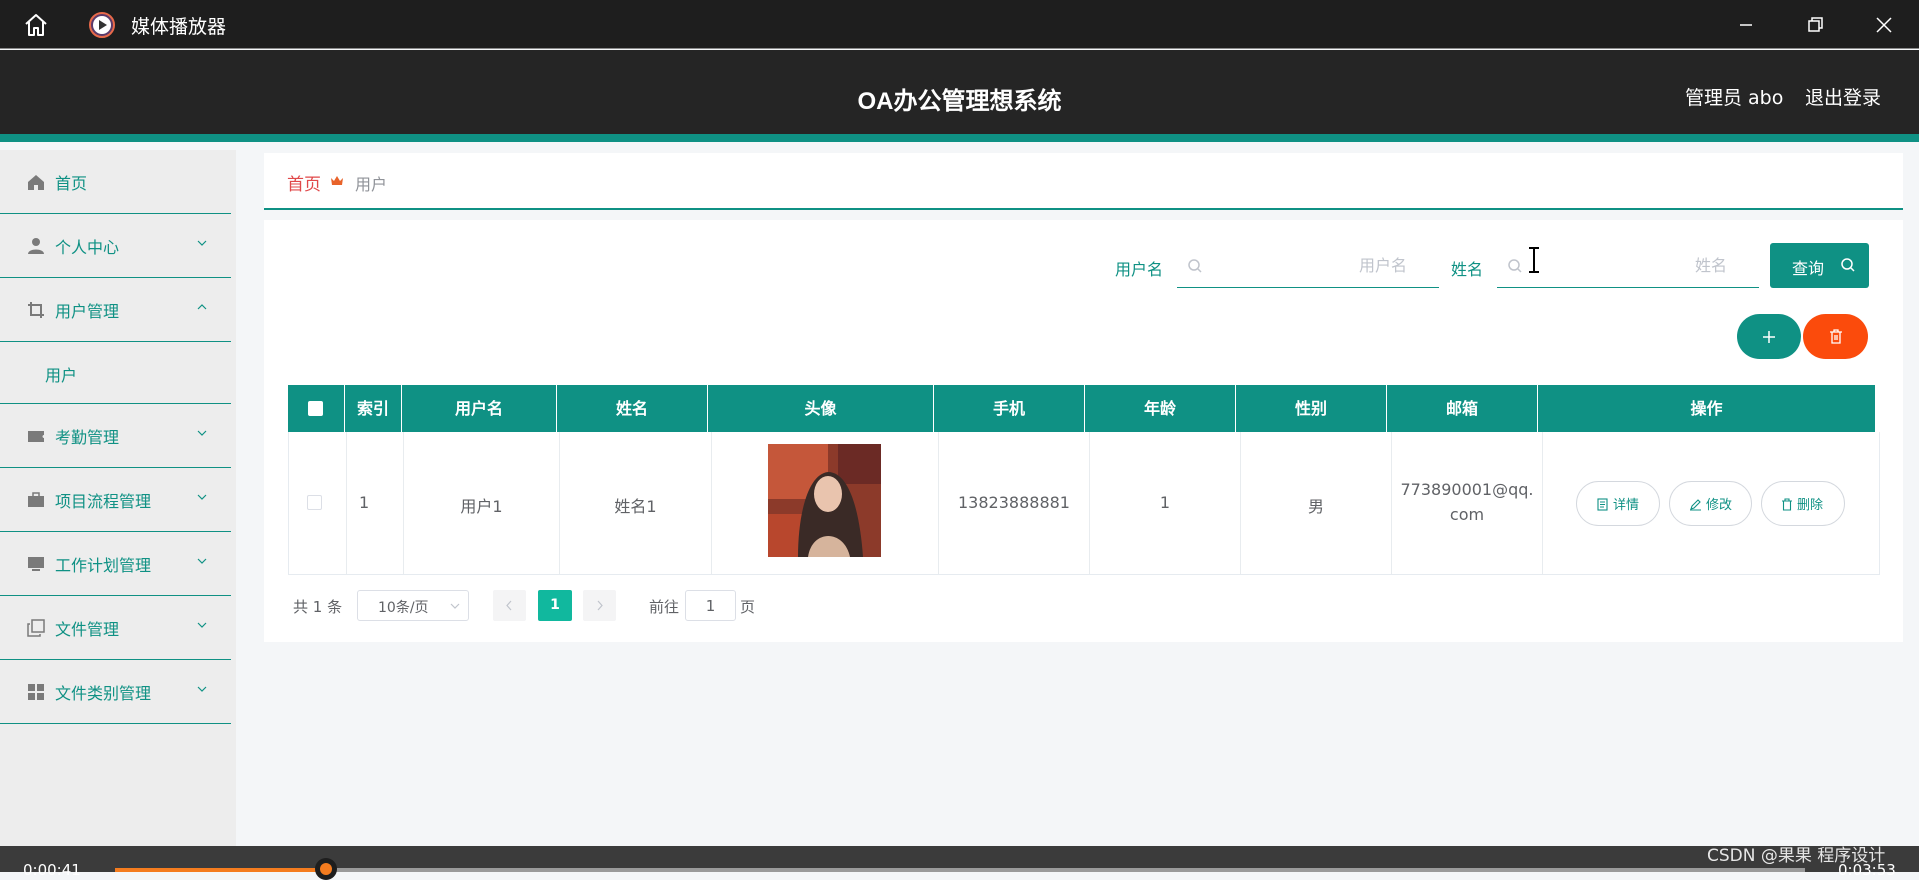 The height and width of the screenshot is (880, 1919). I want to click on query-button-label: 查询, so click(1808, 269).